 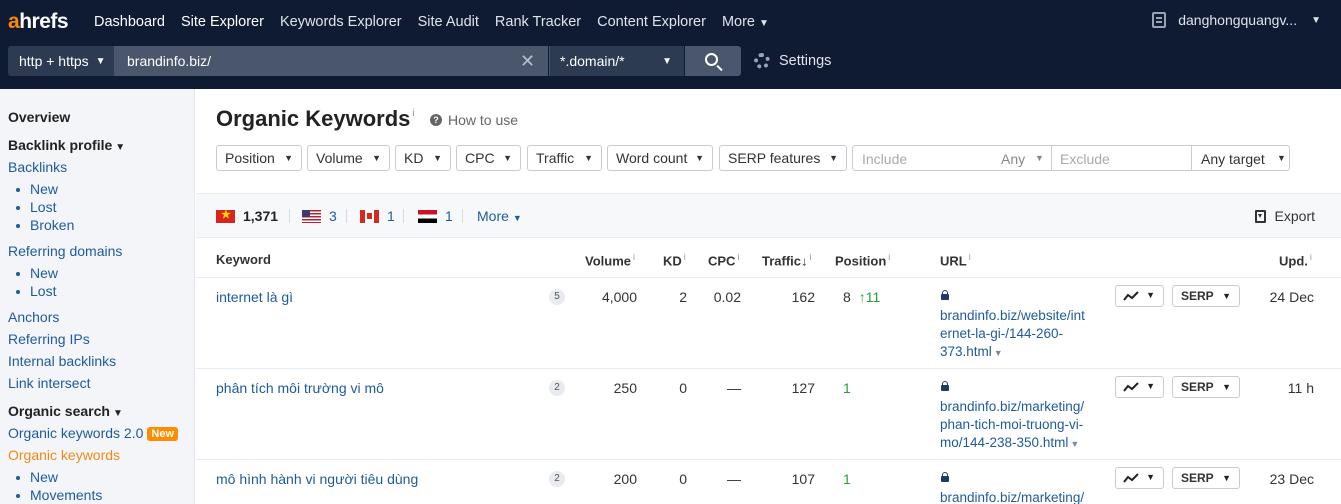 I want to click on sidebar-organic-movements: Movements, so click(x=59, y=495).